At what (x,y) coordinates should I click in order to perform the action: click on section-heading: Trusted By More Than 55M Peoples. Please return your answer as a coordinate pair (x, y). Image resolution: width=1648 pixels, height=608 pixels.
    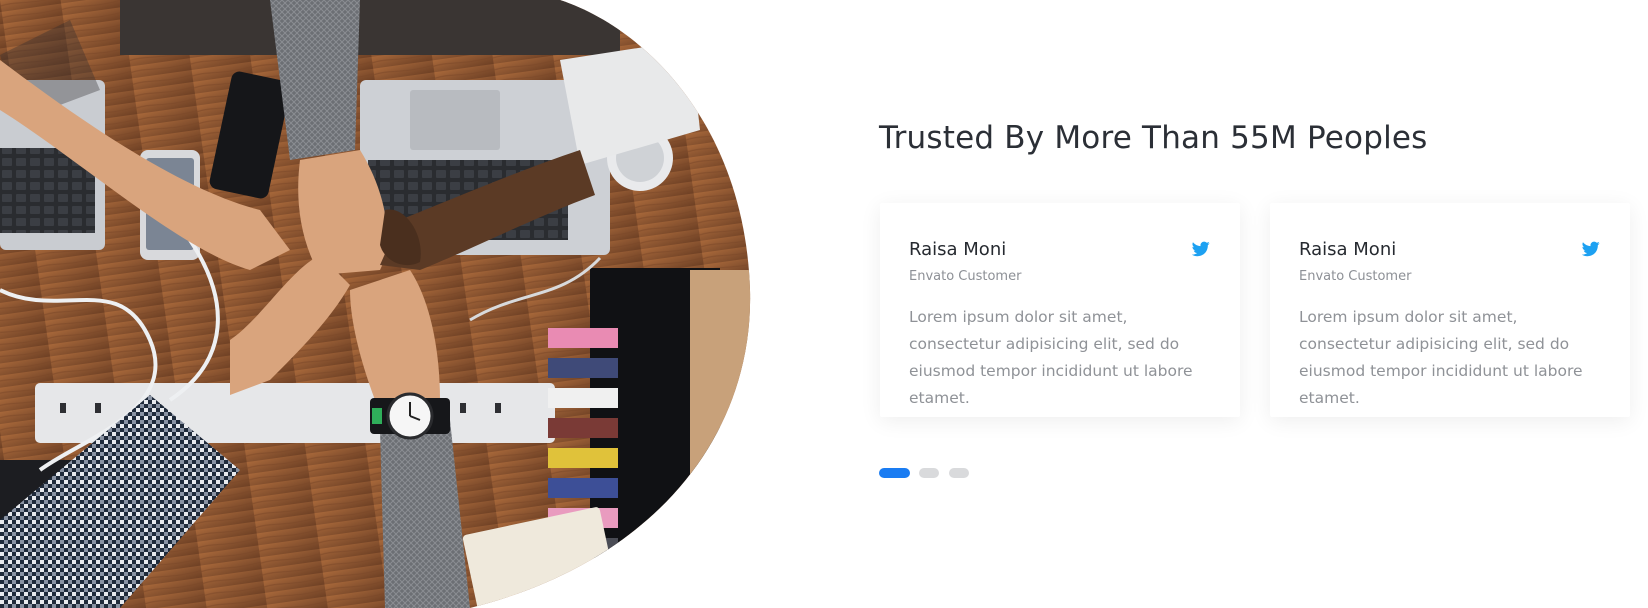
    Looking at the image, I should click on (1153, 138).